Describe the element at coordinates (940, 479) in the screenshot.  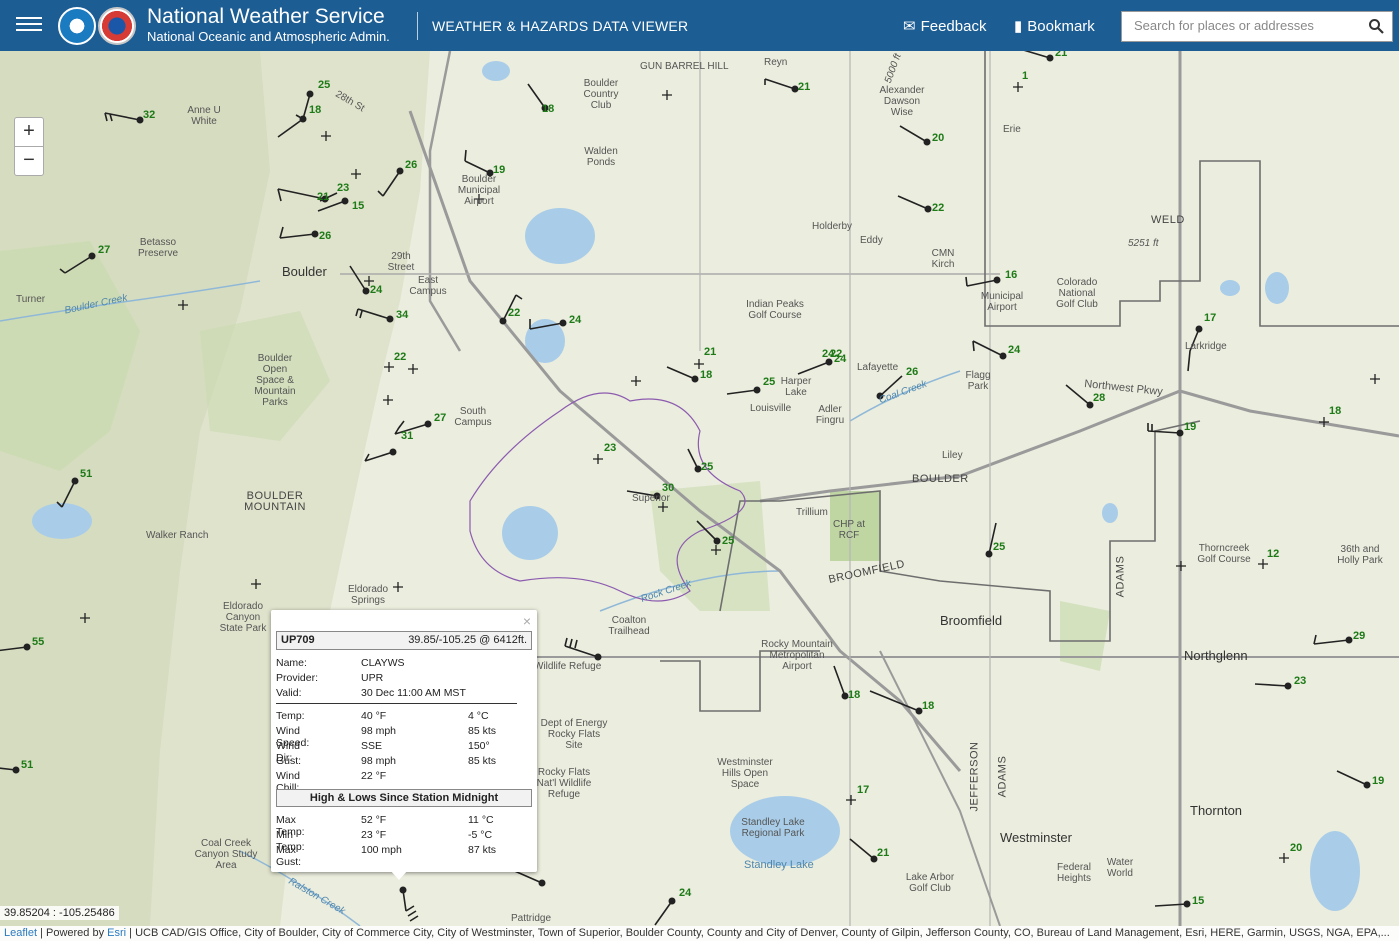
I see `place-label: BOULDER` at that location.